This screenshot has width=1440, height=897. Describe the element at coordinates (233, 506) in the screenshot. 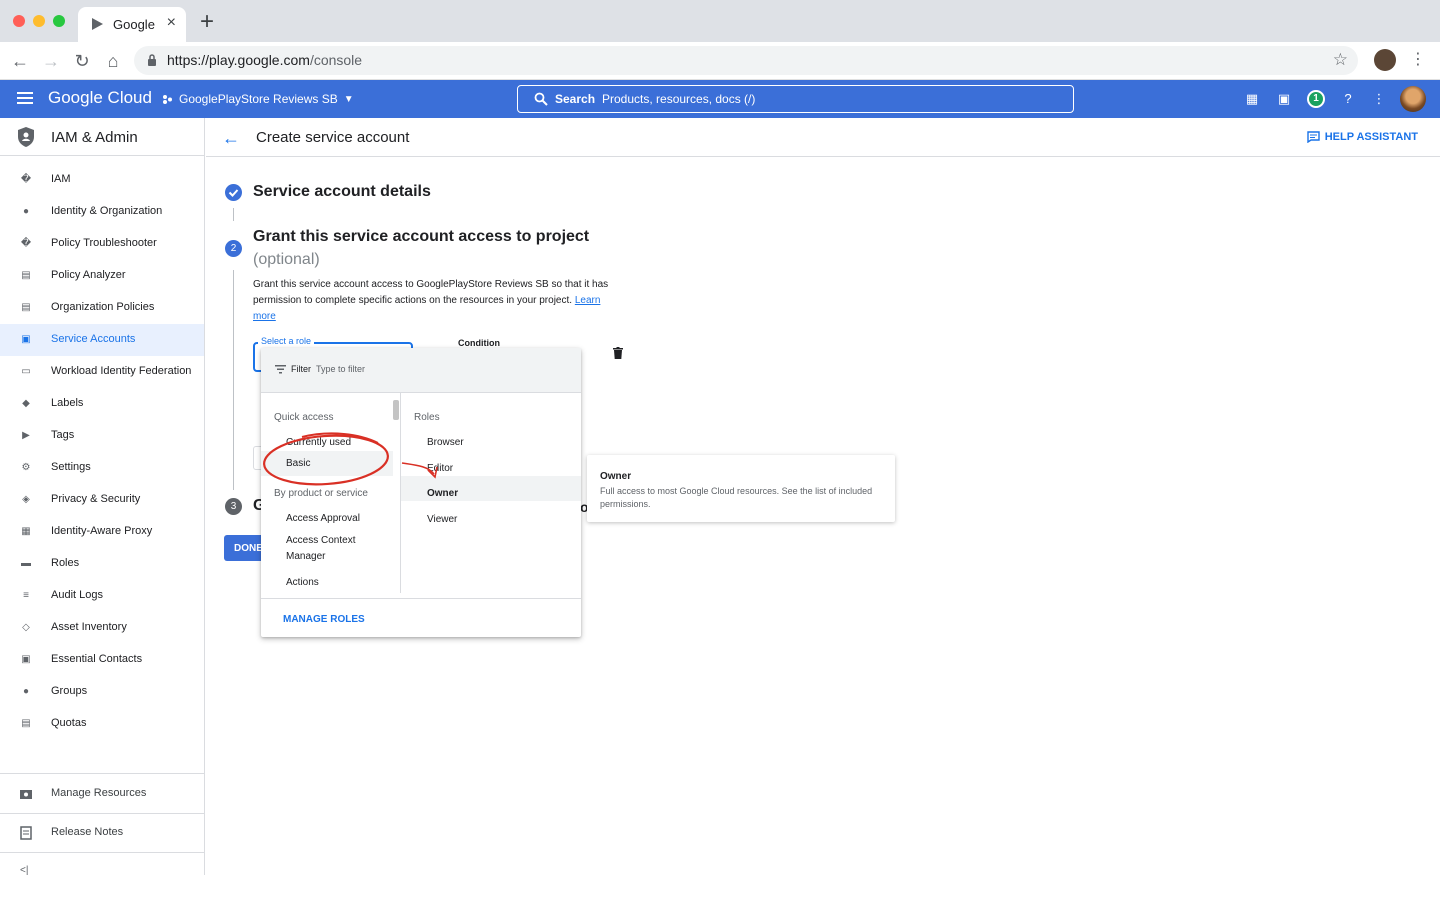

I see `step3-number: 3` at that location.